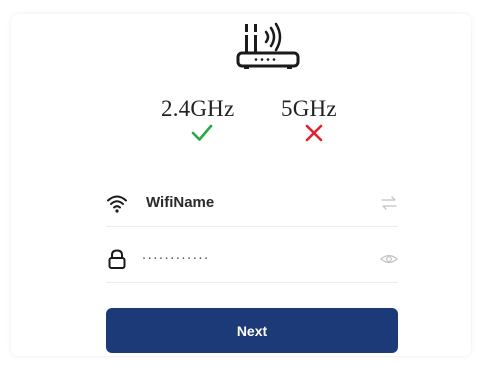 The height and width of the screenshot is (365, 483). Describe the element at coordinates (314, 133) in the screenshot. I see `cross-icon` at that location.